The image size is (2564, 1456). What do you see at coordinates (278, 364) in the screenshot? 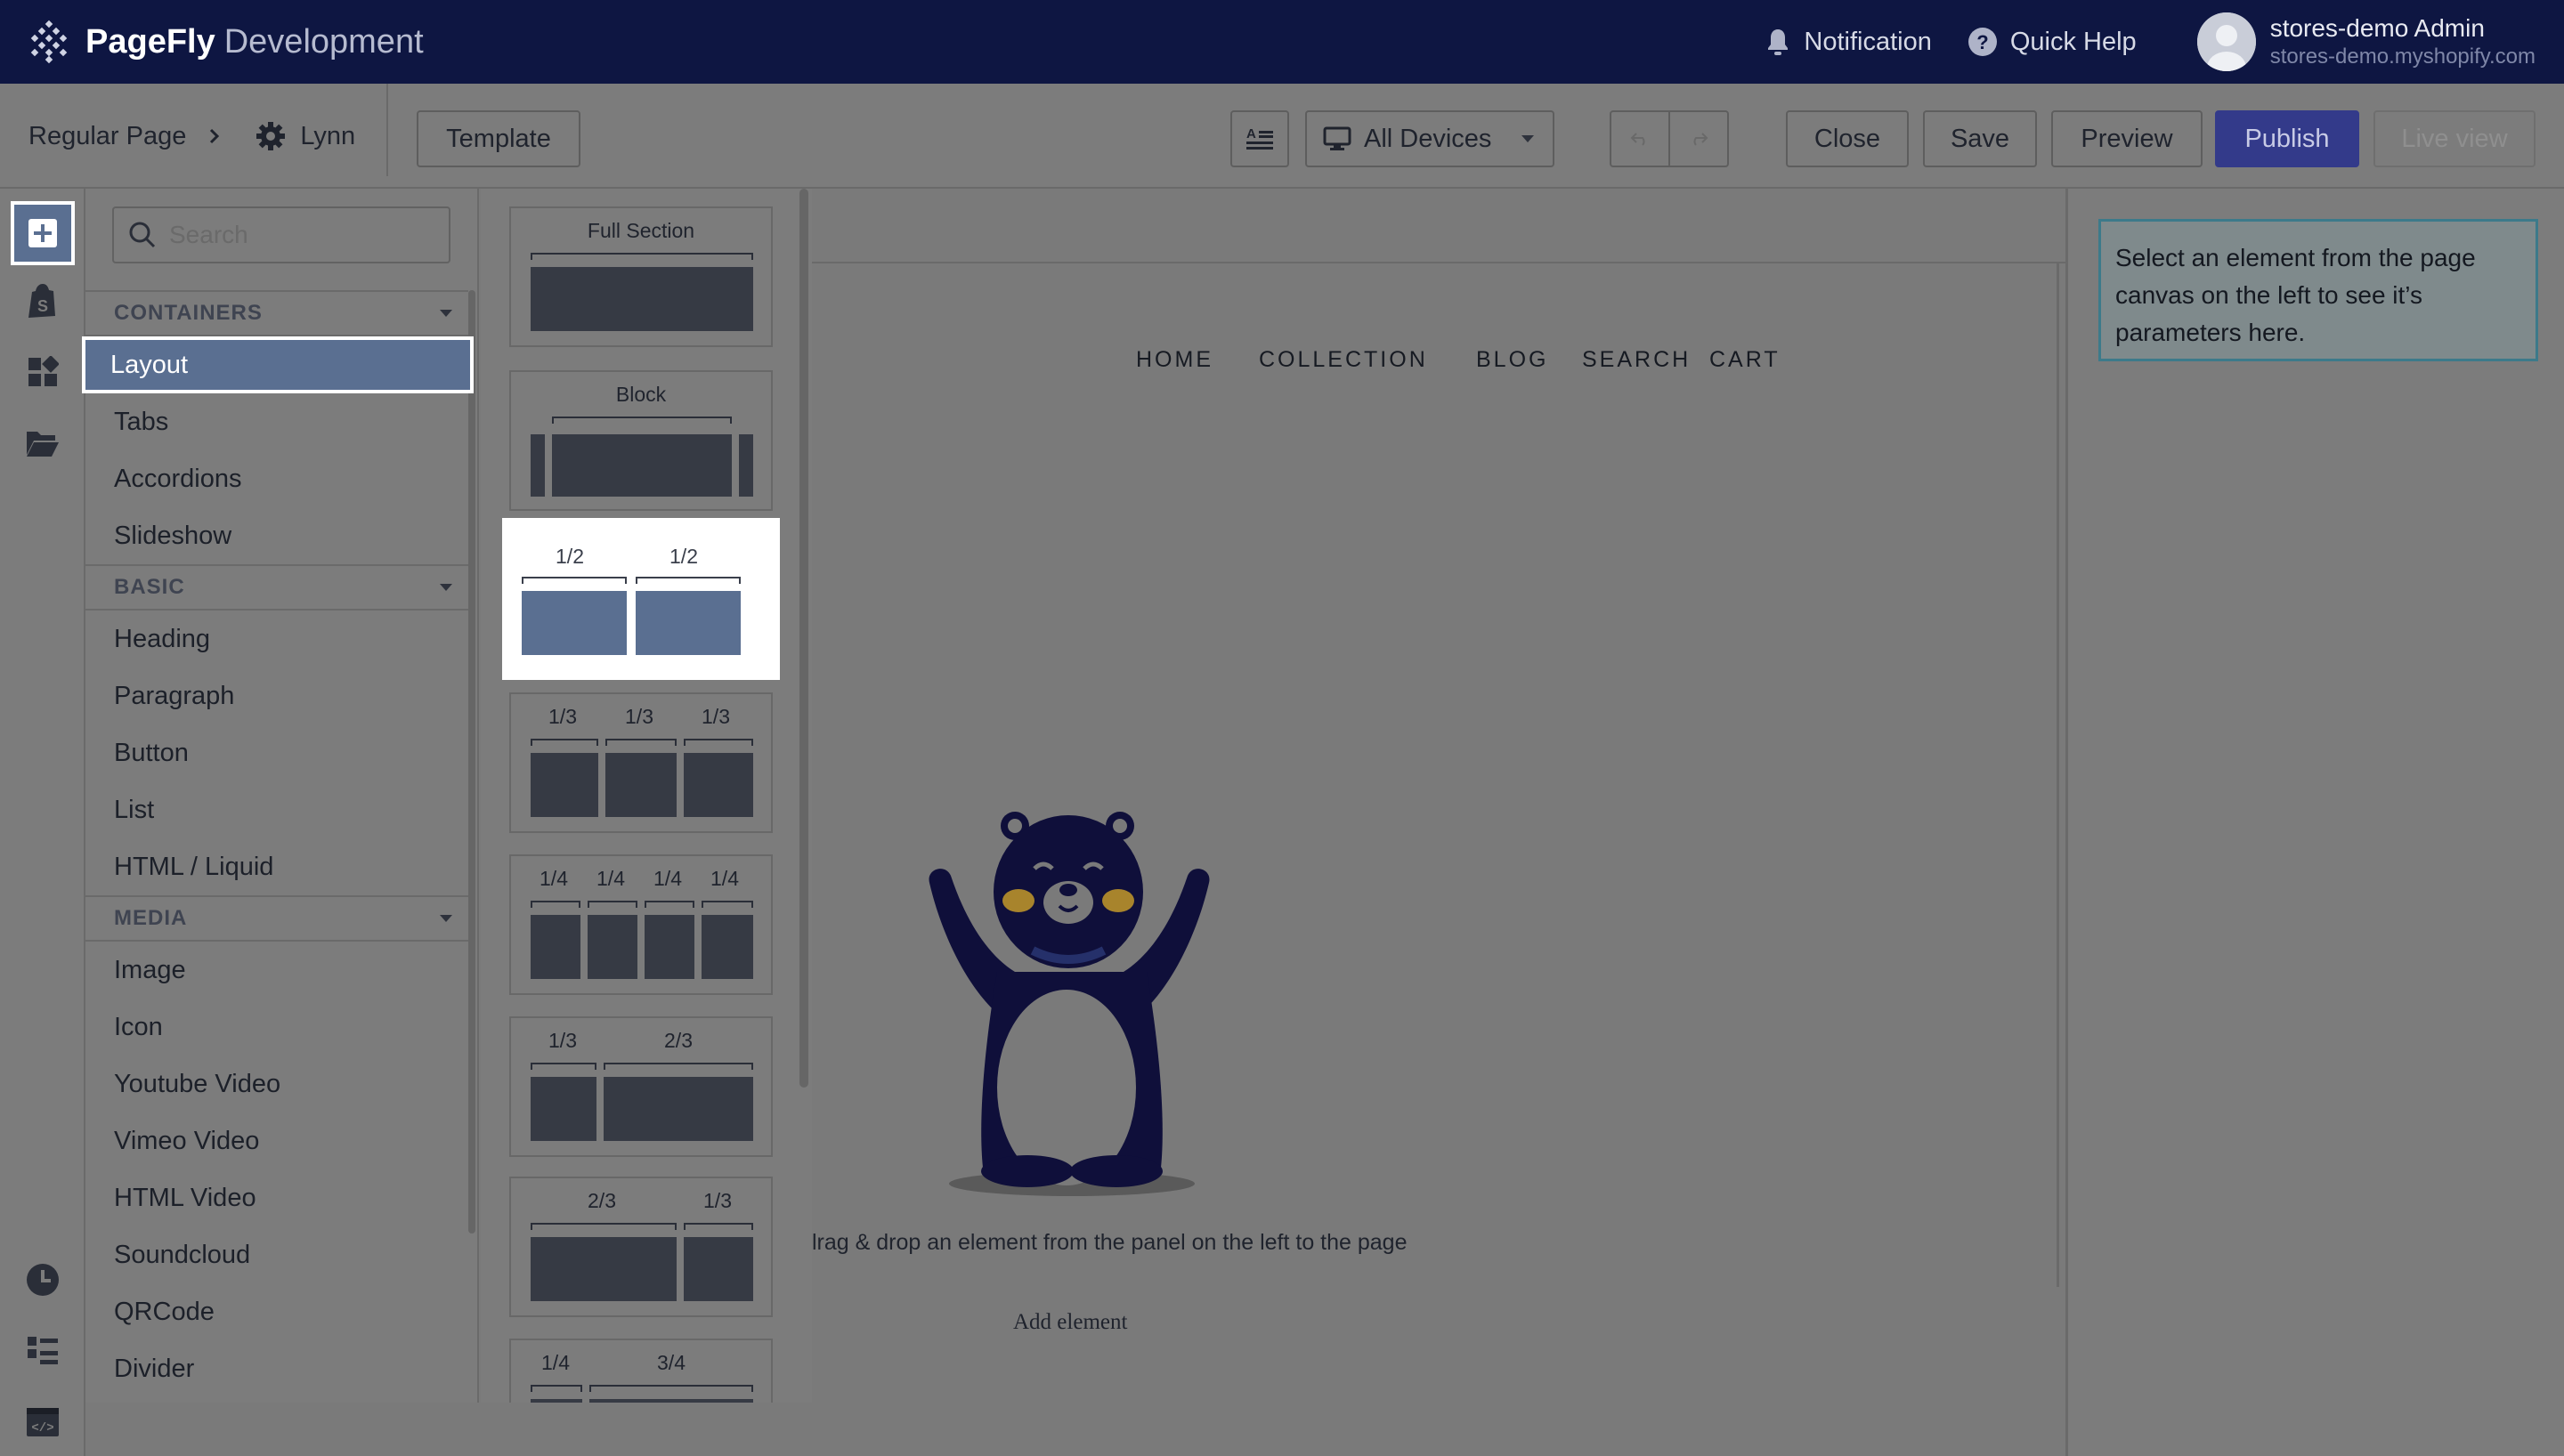
I see `element-item-layout: Layout` at bounding box center [278, 364].